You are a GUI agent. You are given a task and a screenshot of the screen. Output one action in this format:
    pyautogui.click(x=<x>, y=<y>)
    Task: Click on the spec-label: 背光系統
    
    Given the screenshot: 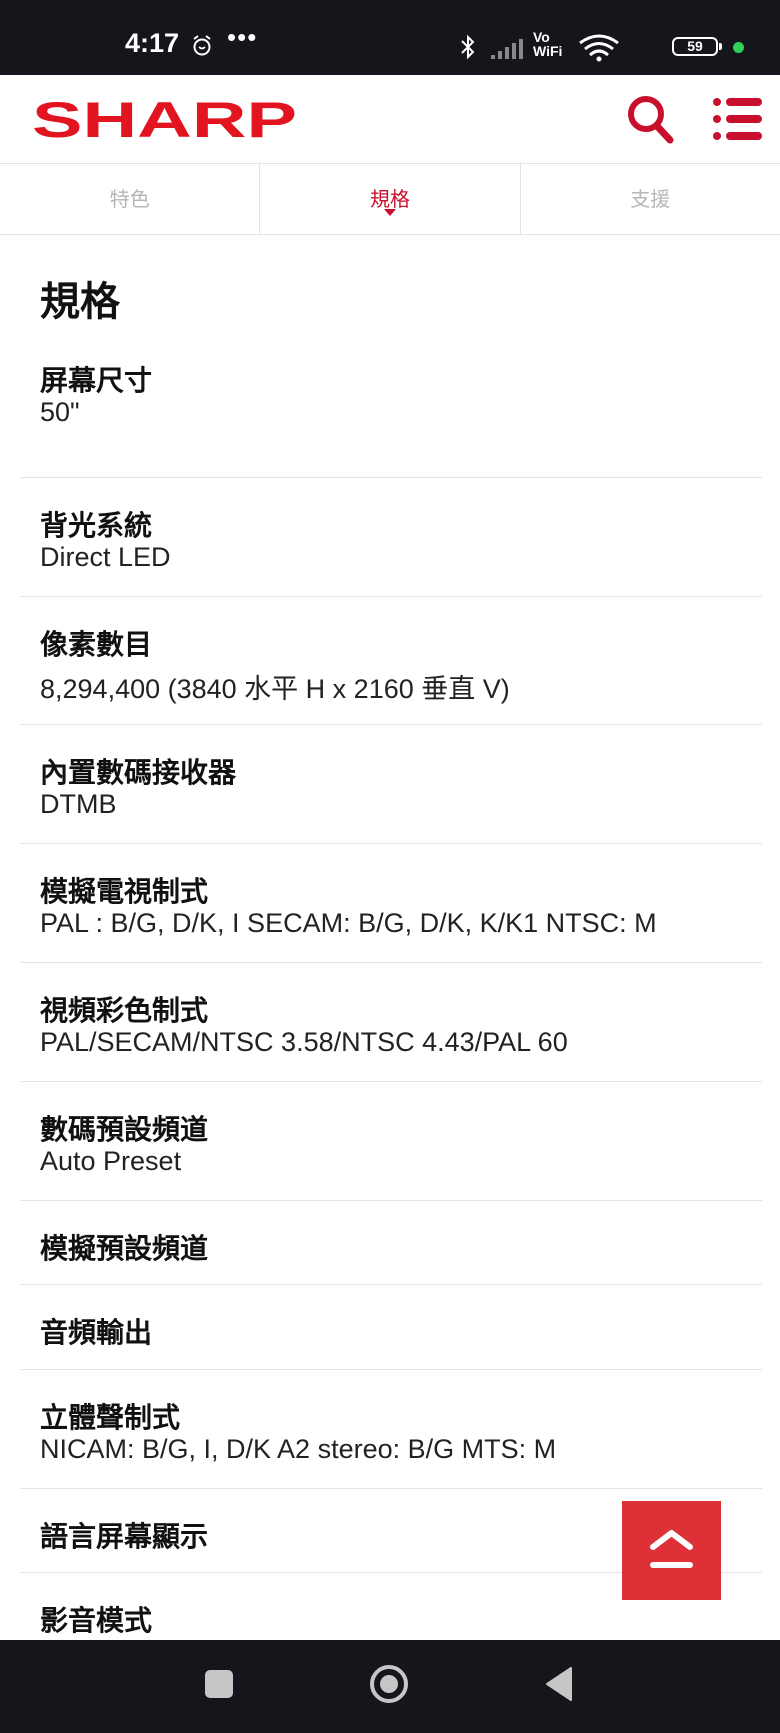 What is the action you would take?
    pyautogui.click(x=96, y=525)
    